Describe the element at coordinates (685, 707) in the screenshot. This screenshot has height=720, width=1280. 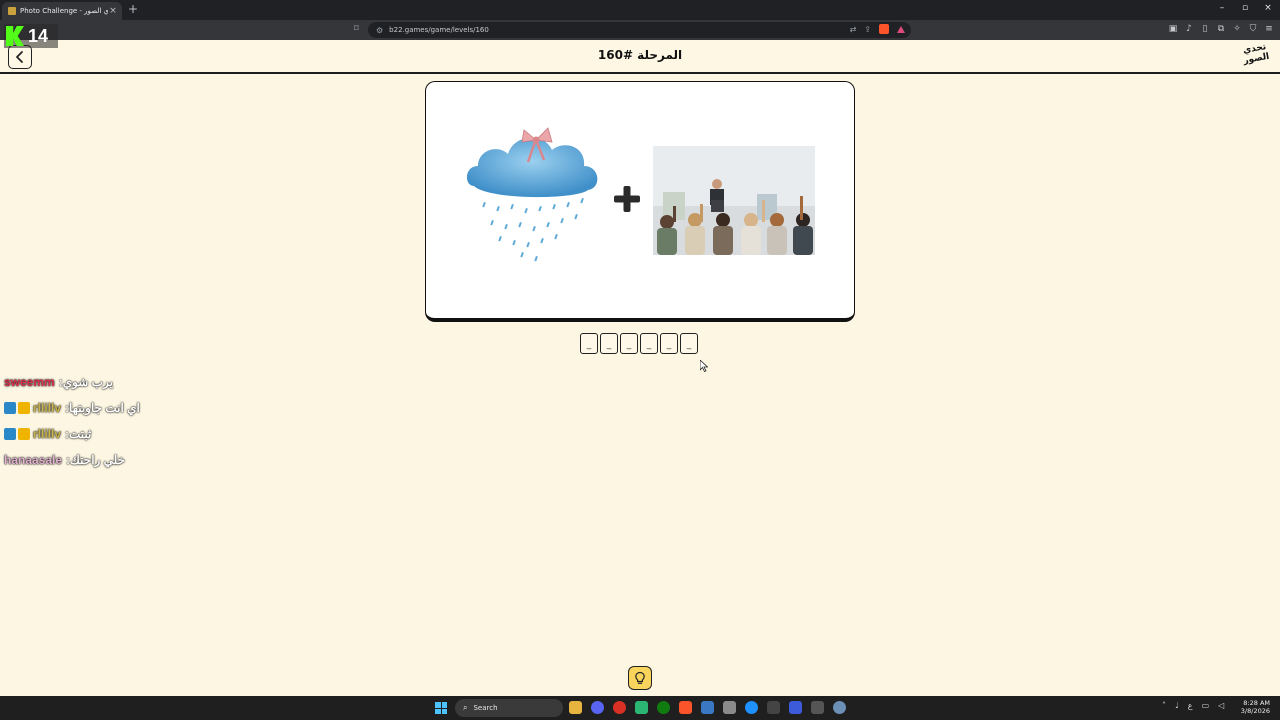
I see `brave-icon` at that location.